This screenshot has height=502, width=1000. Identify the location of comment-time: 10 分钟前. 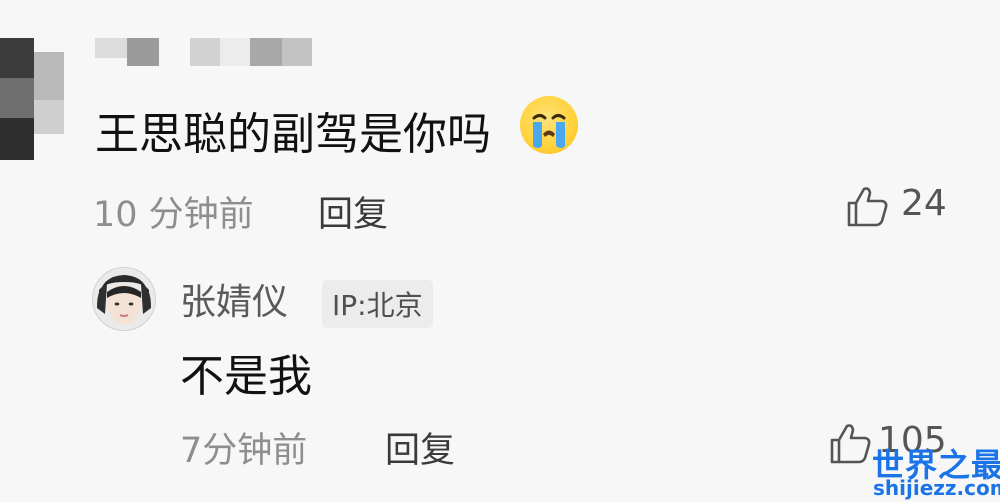
(173, 215).